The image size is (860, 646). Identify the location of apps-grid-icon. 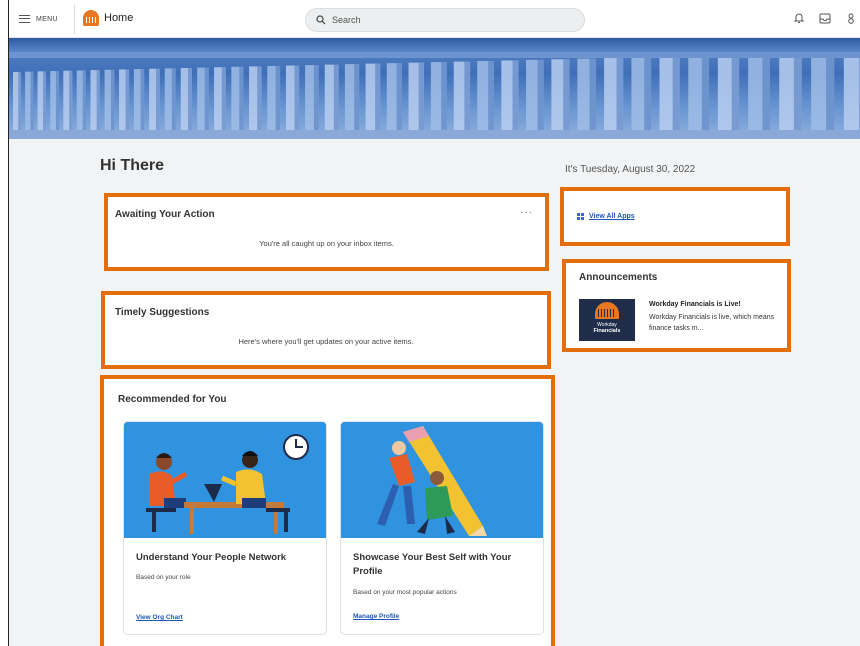
(580, 216).